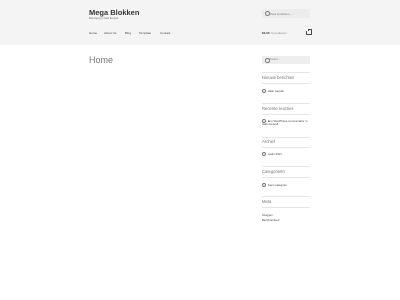 This screenshot has height=300, width=400. Describe the element at coordinates (274, 185) in the screenshot. I see `category-item: Geen categorie` at that location.